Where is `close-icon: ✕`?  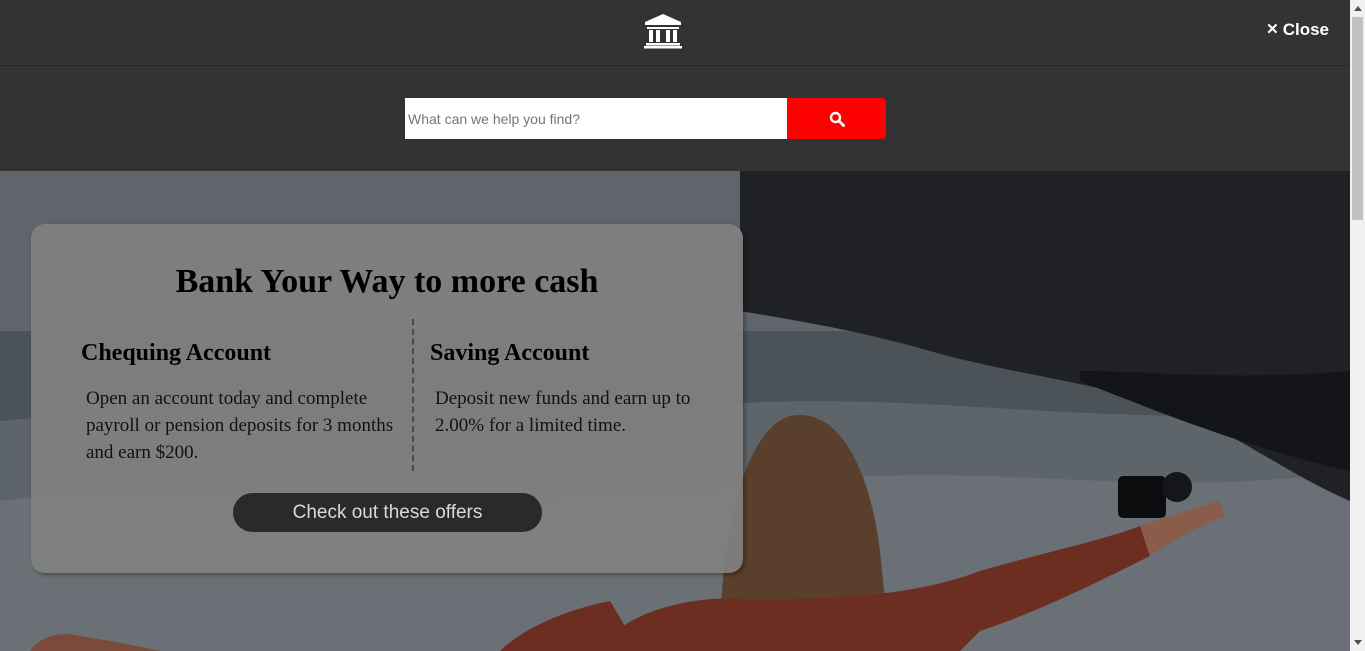
close-icon: ✕ is located at coordinates (1272, 29).